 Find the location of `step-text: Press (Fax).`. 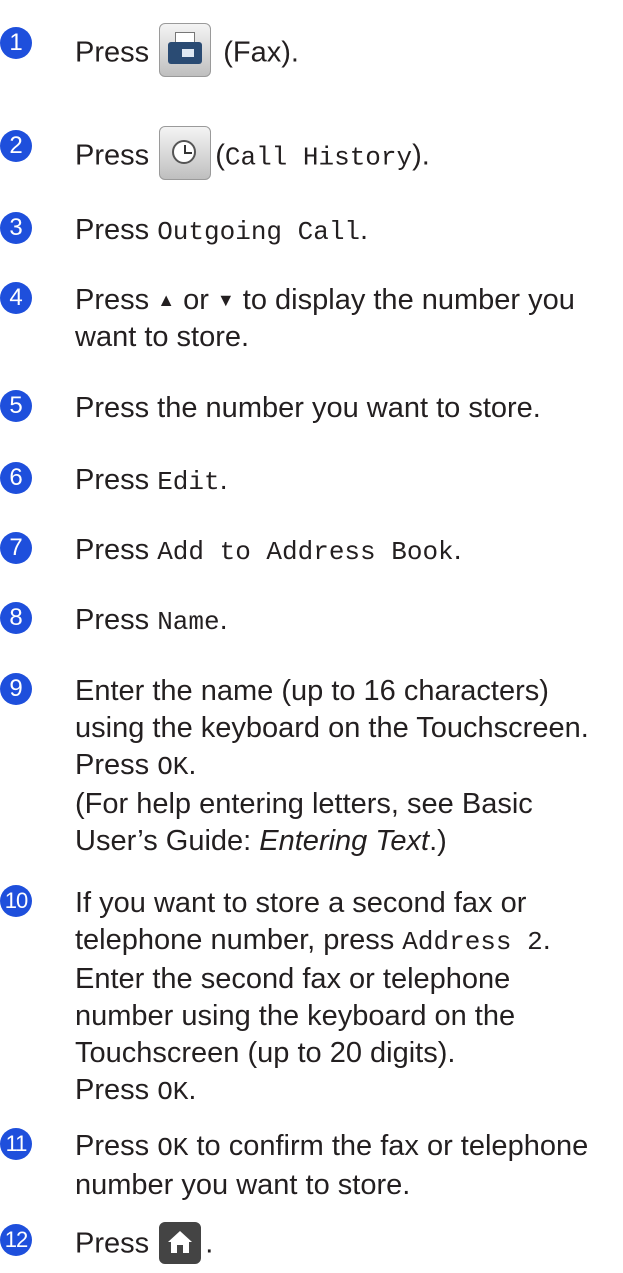

step-text: Press (Fax). is located at coordinates (347, 52).